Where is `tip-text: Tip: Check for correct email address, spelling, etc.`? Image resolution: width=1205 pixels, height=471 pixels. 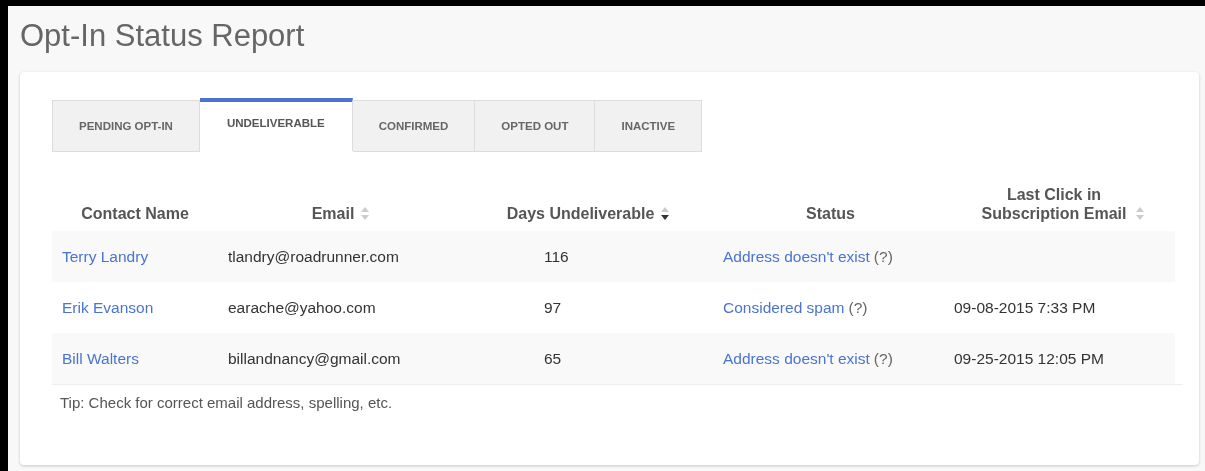 tip-text: Tip: Check for correct email address, spelling, etc. is located at coordinates (617, 397).